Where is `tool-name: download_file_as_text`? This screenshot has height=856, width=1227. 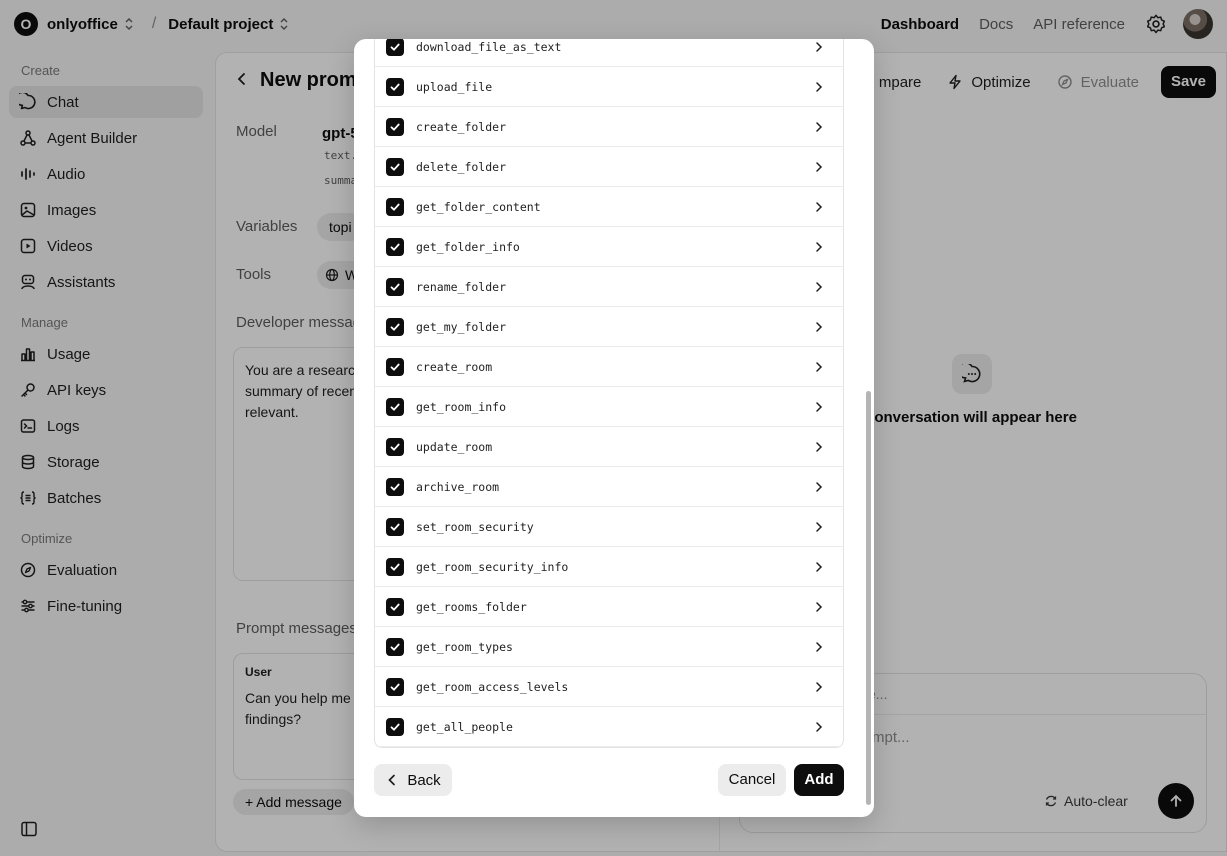
tool-name: download_file_as_text is located at coordinates (489, 46).